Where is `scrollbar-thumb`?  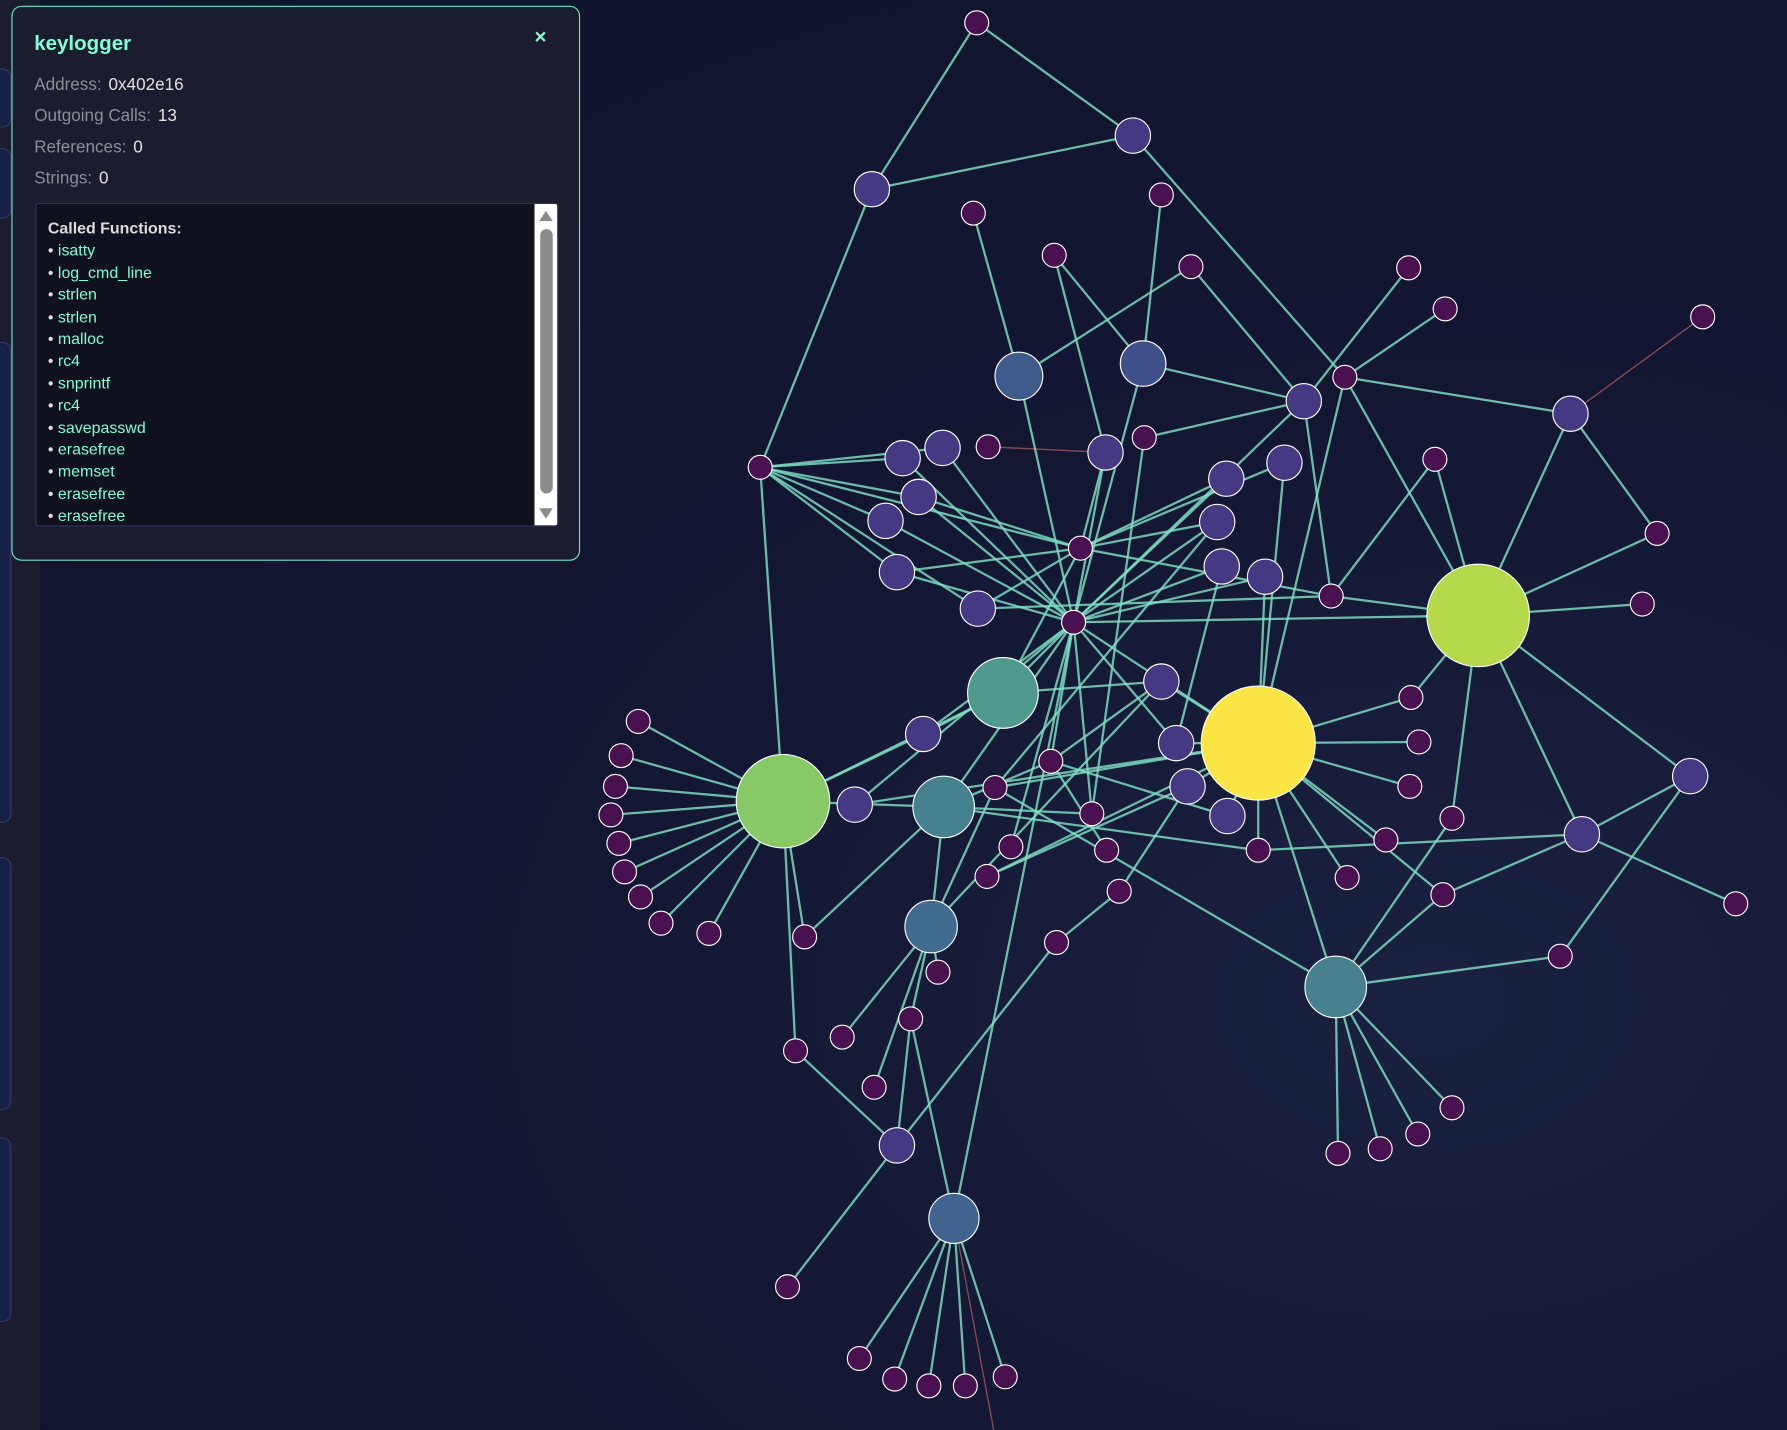 scrollbar-thumb is located at coordinates (546, 361).